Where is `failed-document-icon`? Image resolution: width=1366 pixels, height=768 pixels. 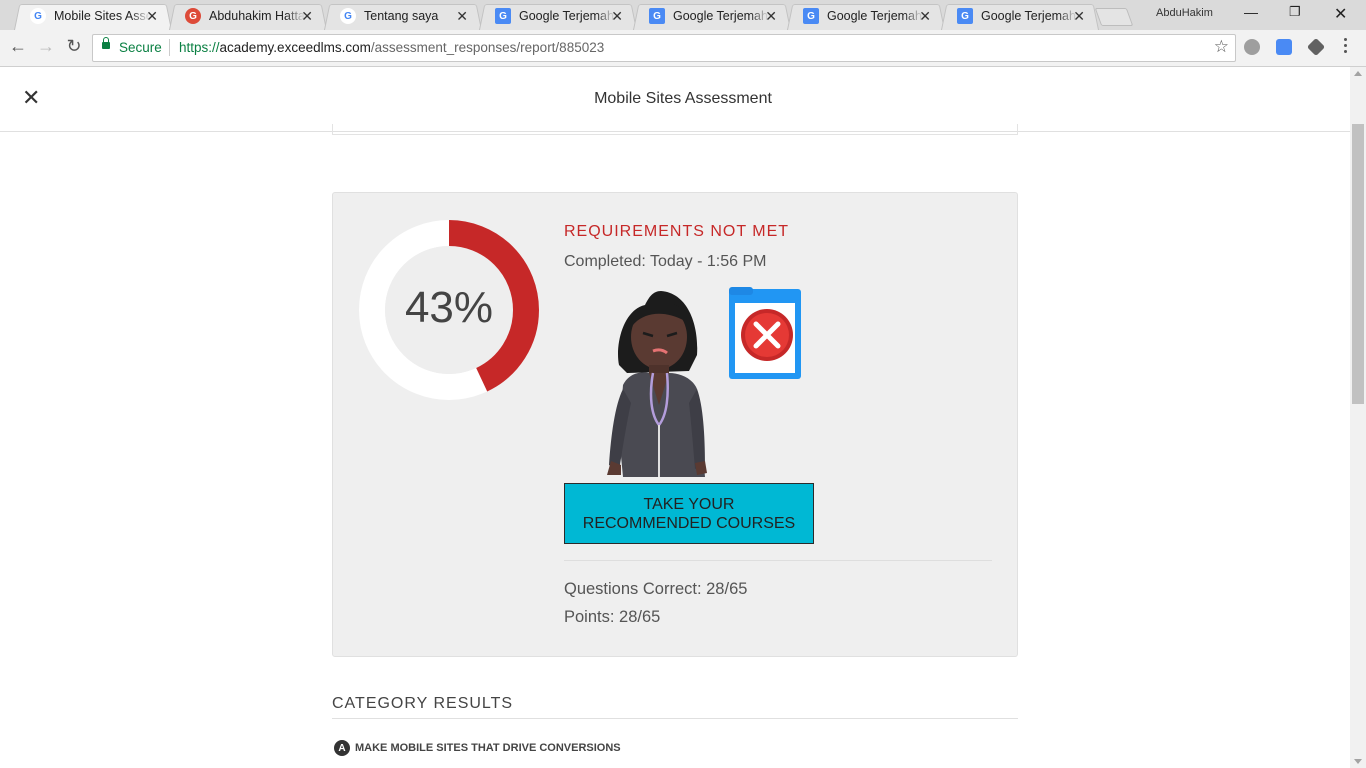 failed-document-icon is located at coordinates (765, 333).